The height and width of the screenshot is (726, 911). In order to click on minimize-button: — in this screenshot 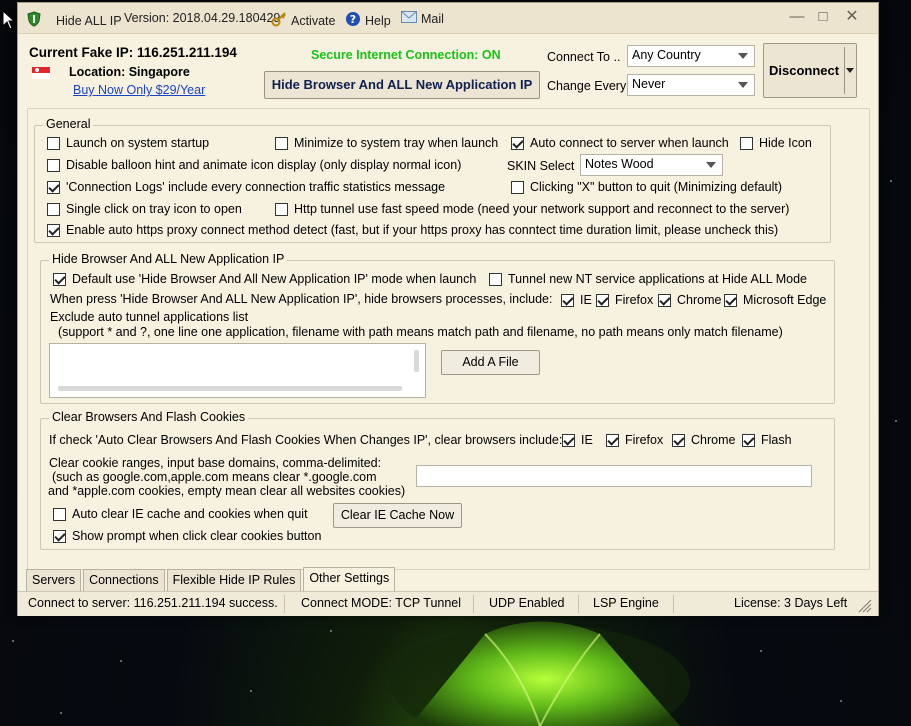, I will do `click(797, 17)`.